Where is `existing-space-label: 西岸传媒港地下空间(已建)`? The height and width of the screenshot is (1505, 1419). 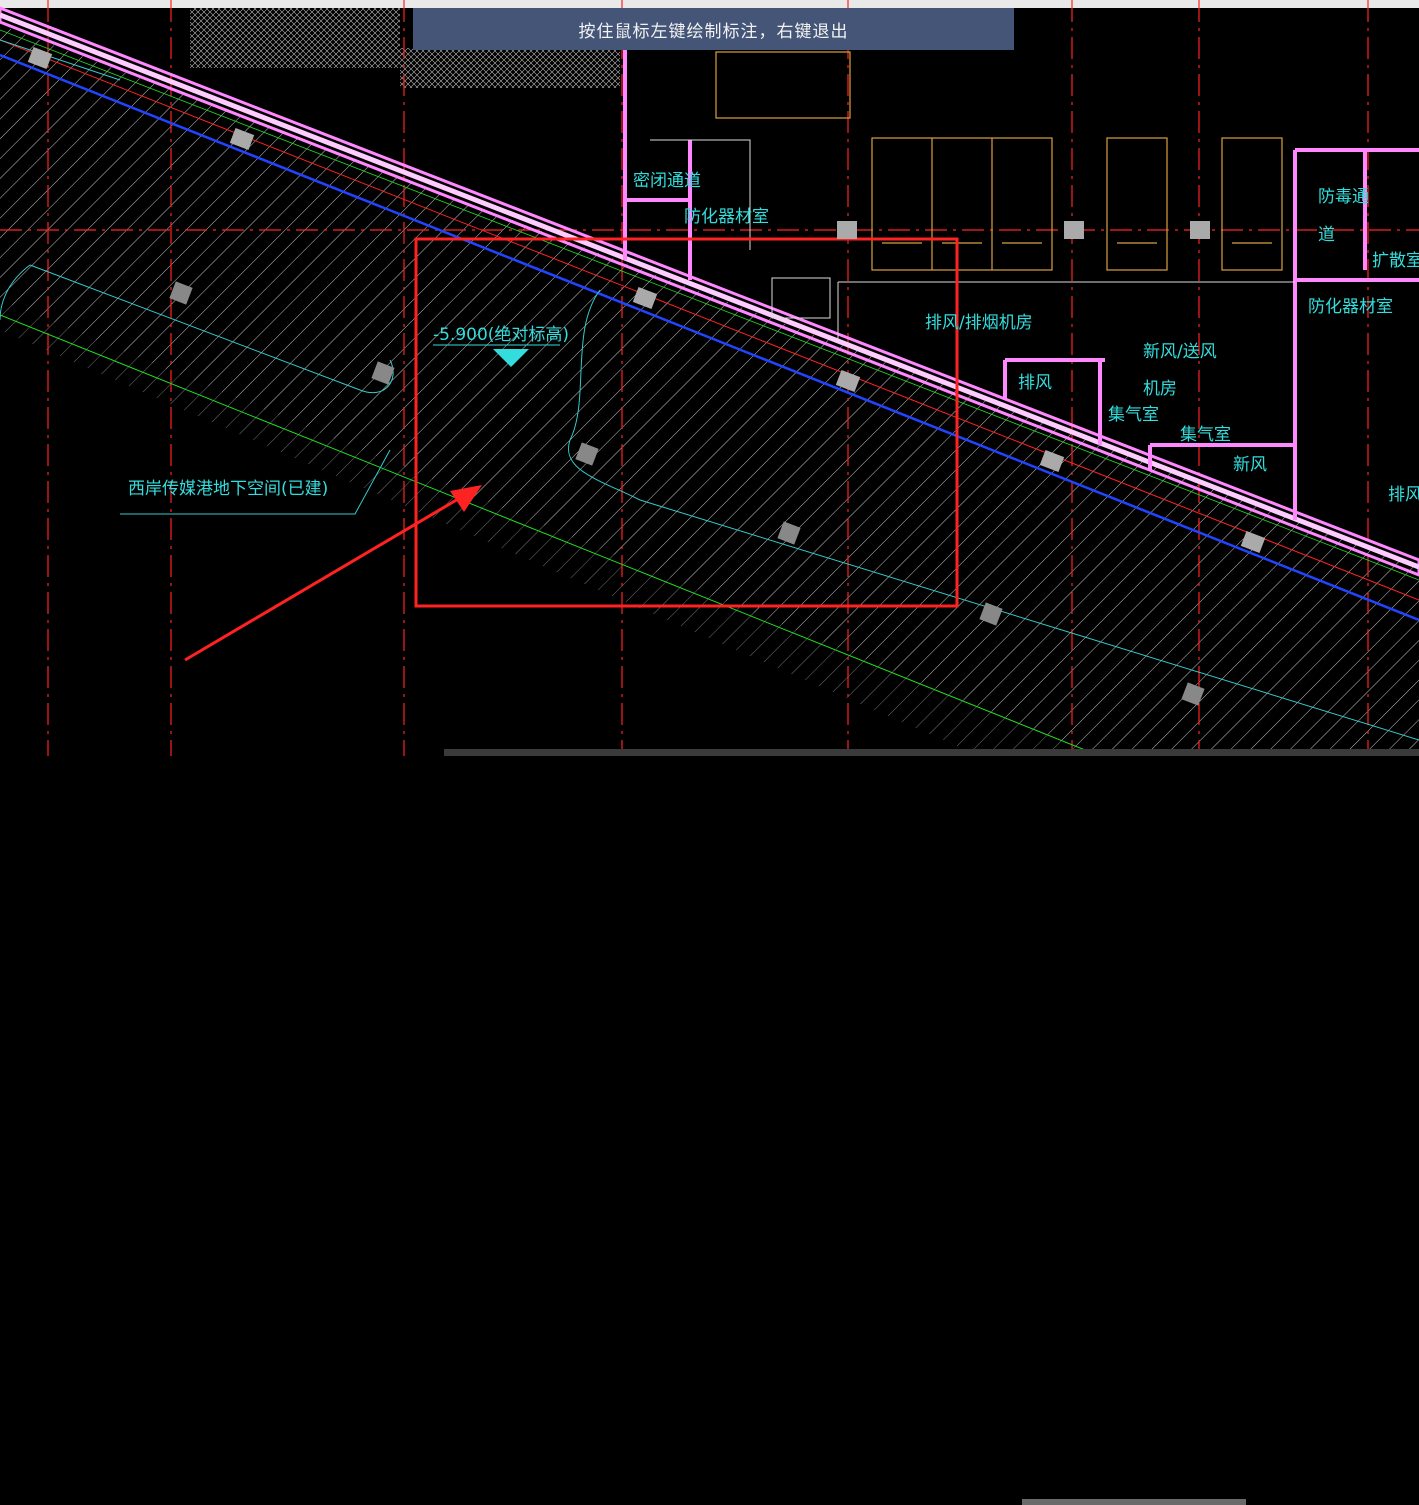
existing-space-label: 西岸传媒港地下空间(已建) is located at coordinates (228, 489).